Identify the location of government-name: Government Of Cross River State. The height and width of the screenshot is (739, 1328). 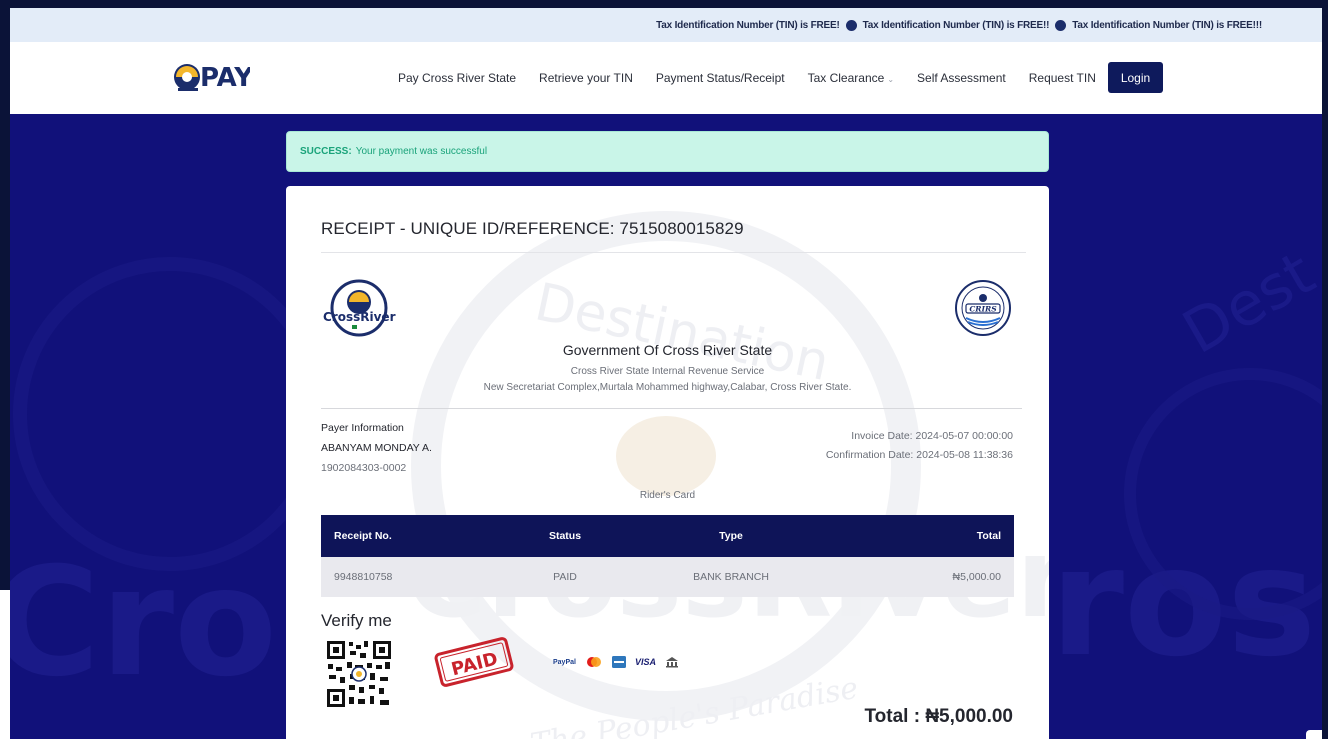
(667, 350).